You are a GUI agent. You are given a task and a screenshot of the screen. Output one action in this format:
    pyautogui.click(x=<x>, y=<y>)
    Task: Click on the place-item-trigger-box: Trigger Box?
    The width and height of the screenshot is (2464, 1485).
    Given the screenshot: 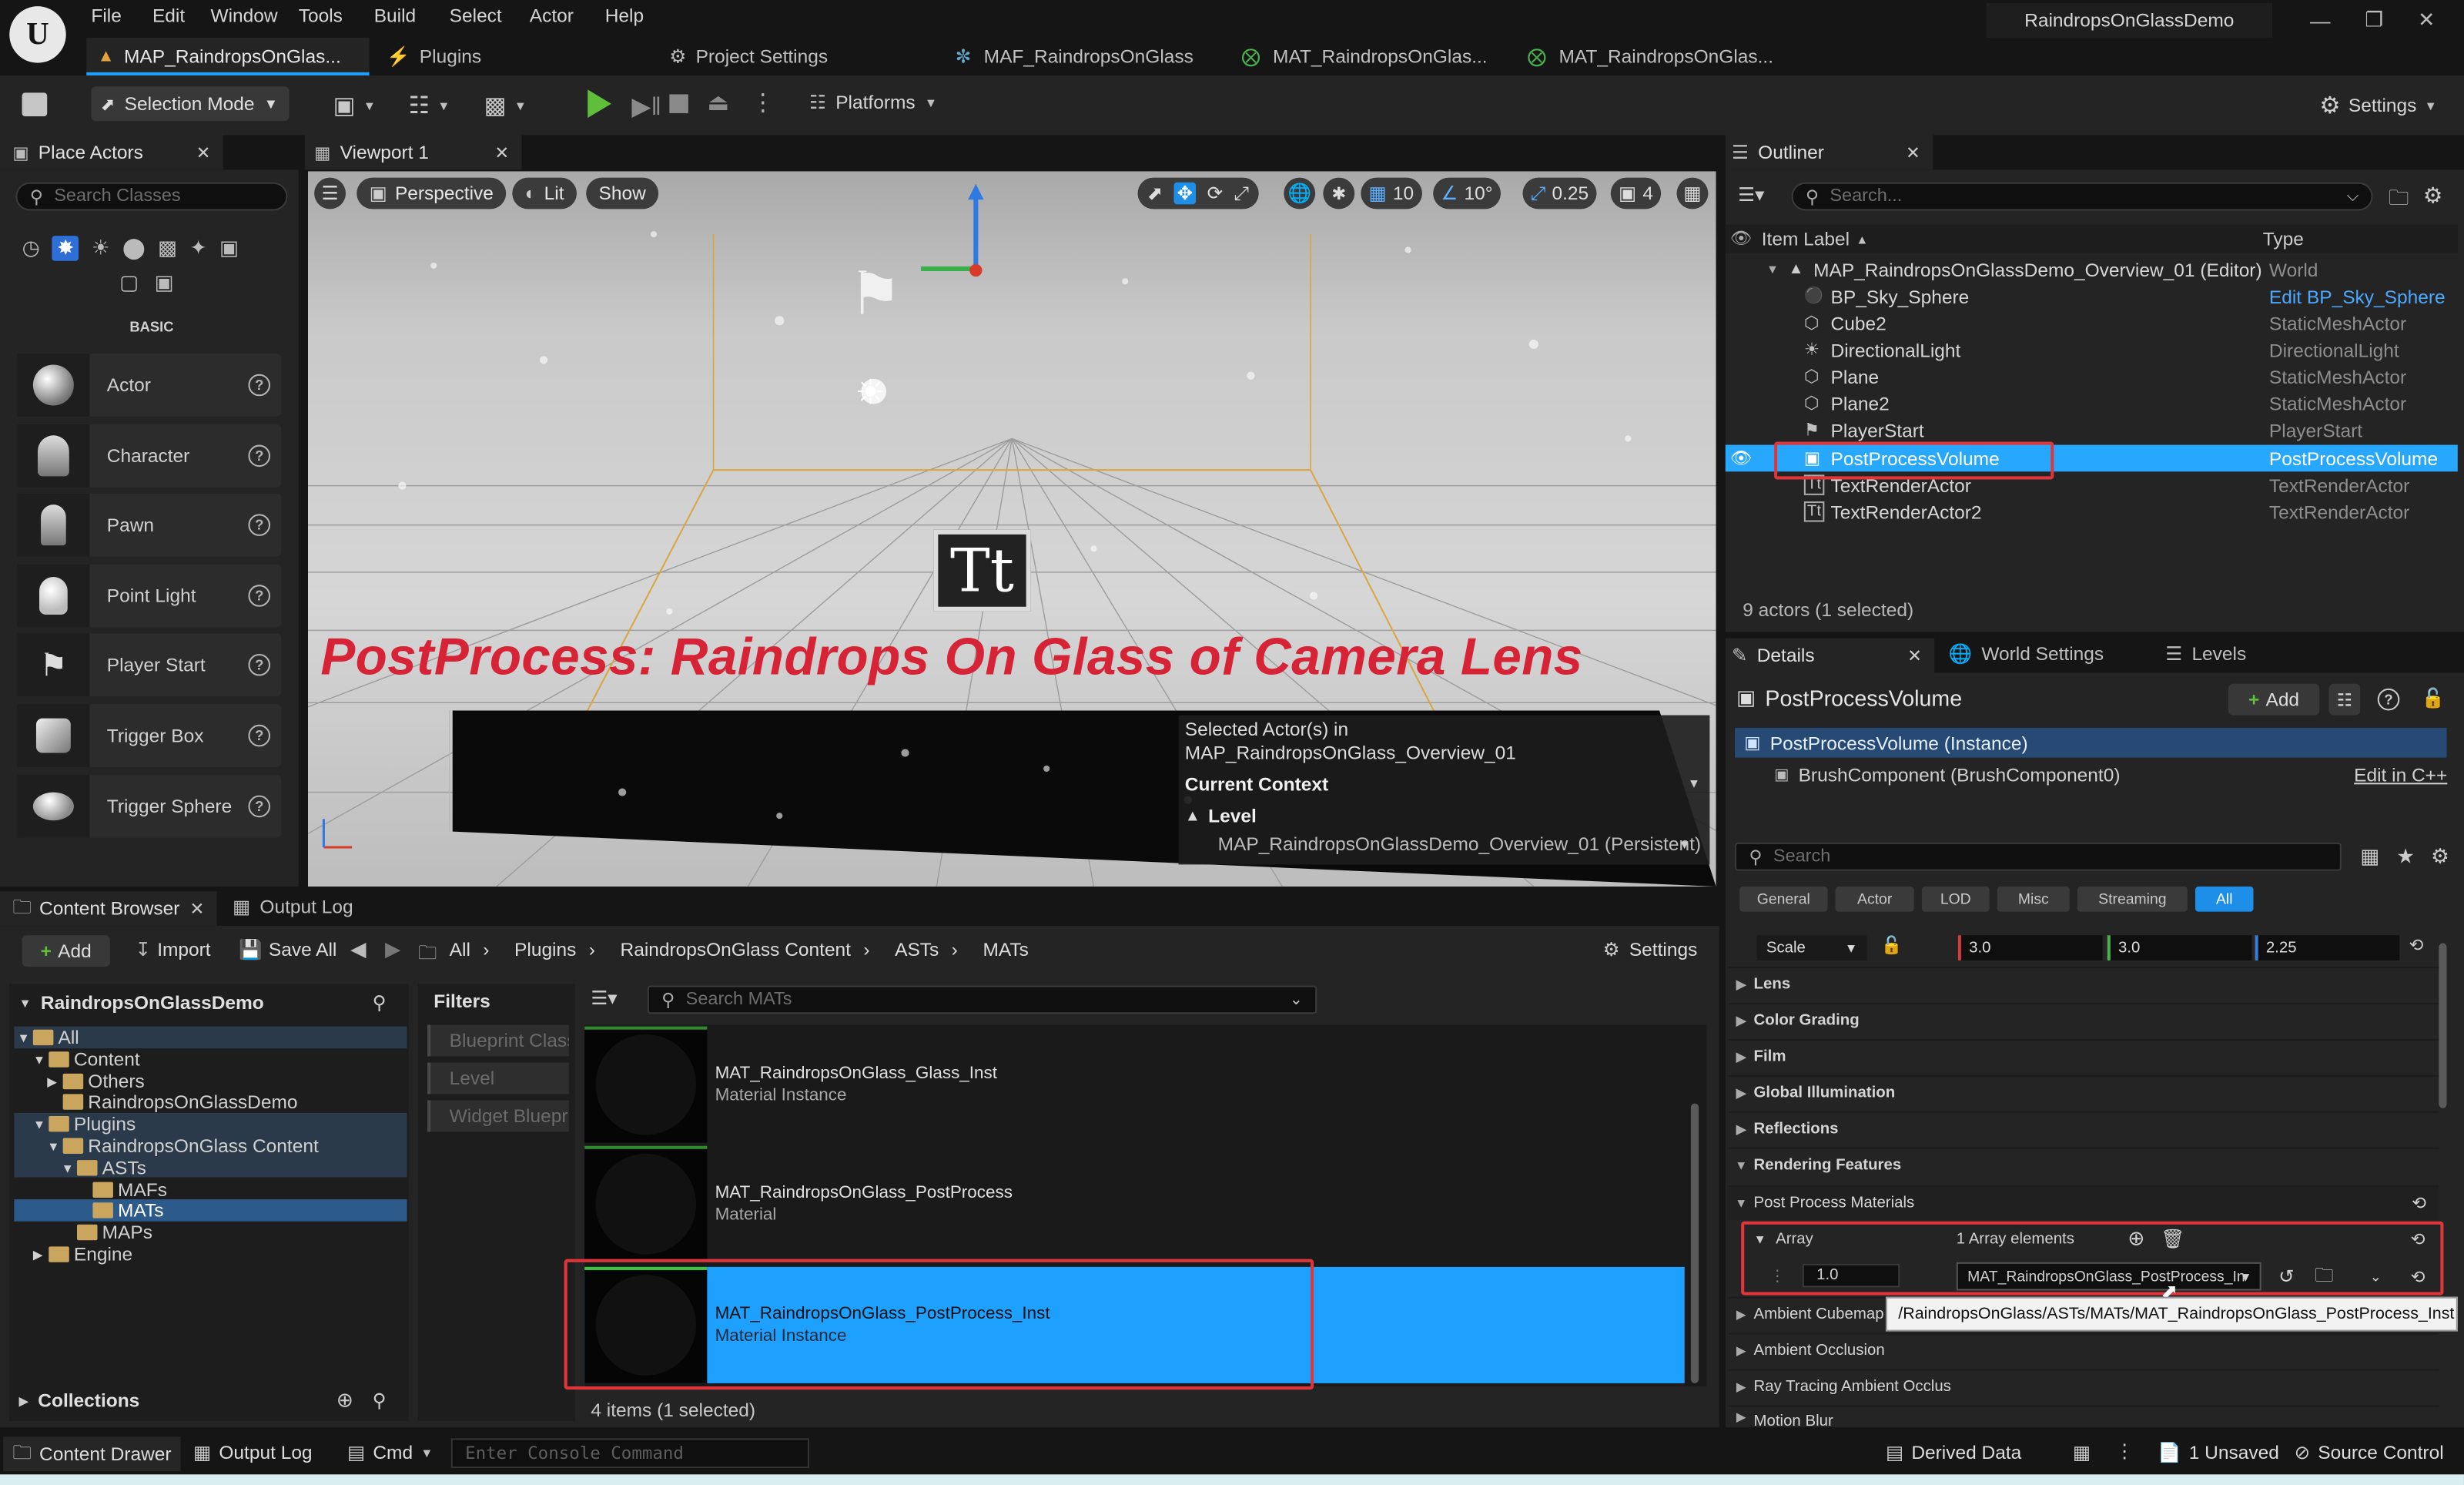 What is the action you would take?
    pyautogui.click(x=149, y=735)
    